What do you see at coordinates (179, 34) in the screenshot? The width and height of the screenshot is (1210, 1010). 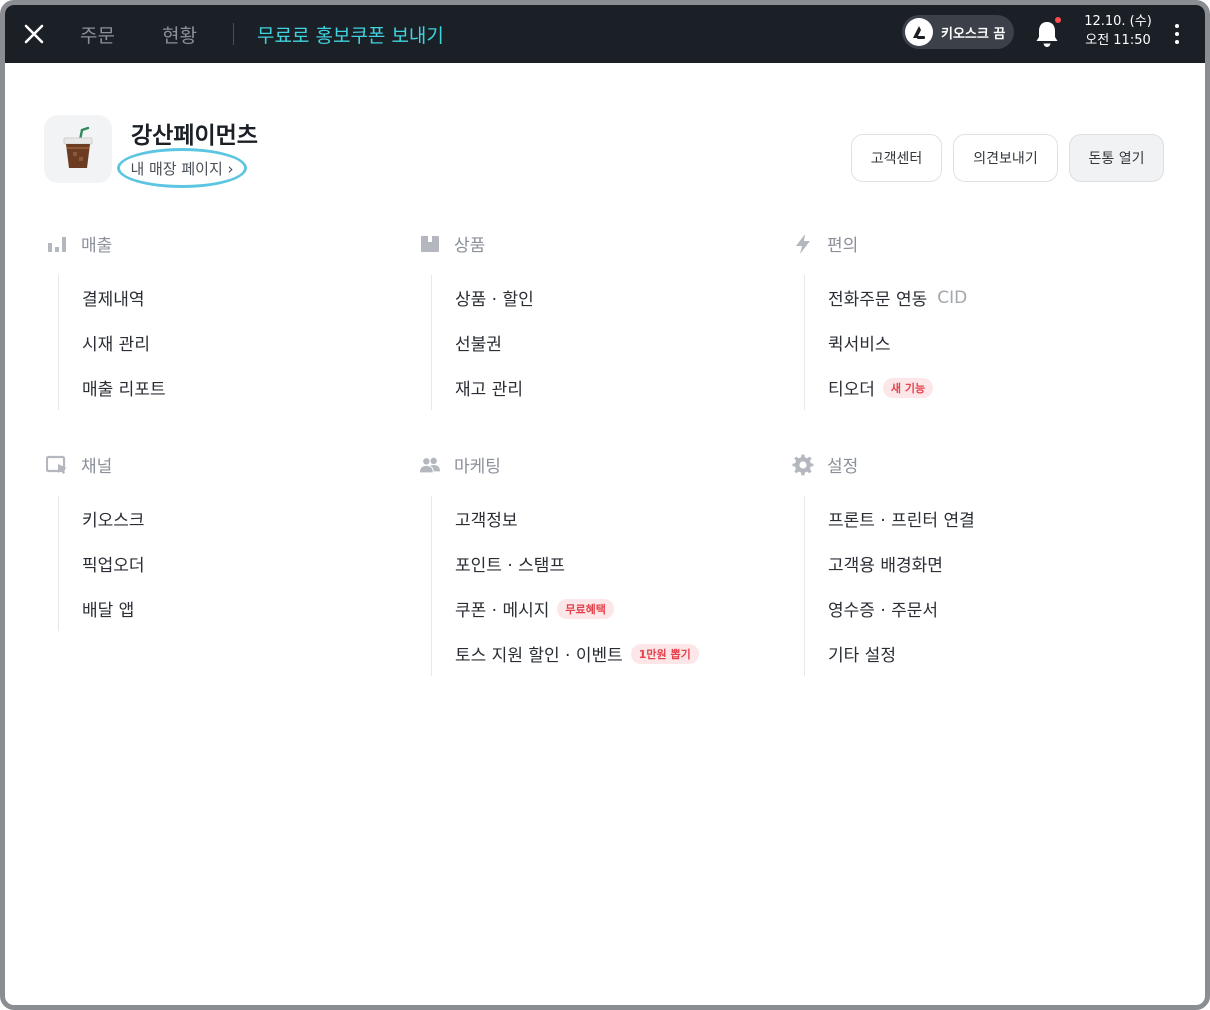 I see `tab-status: 현황` at bounding box center [179, 34].